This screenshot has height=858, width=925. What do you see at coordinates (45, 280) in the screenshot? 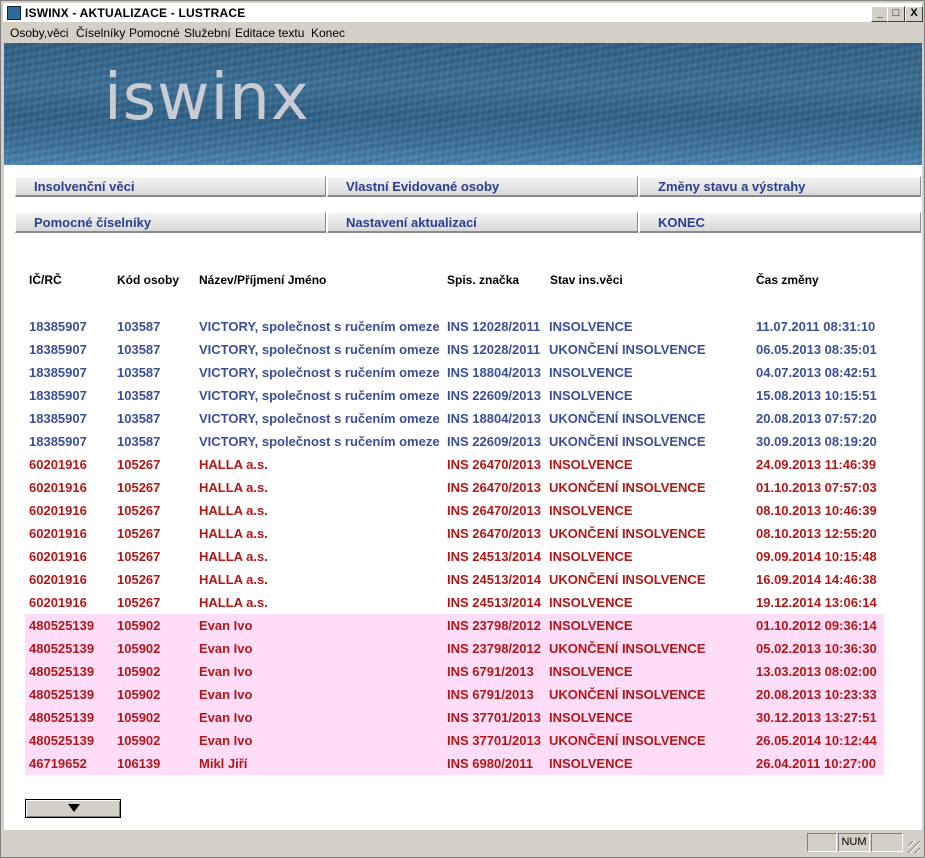
I see `header-ic-rc: IČ/RČ` at bounding box center [45, 280].